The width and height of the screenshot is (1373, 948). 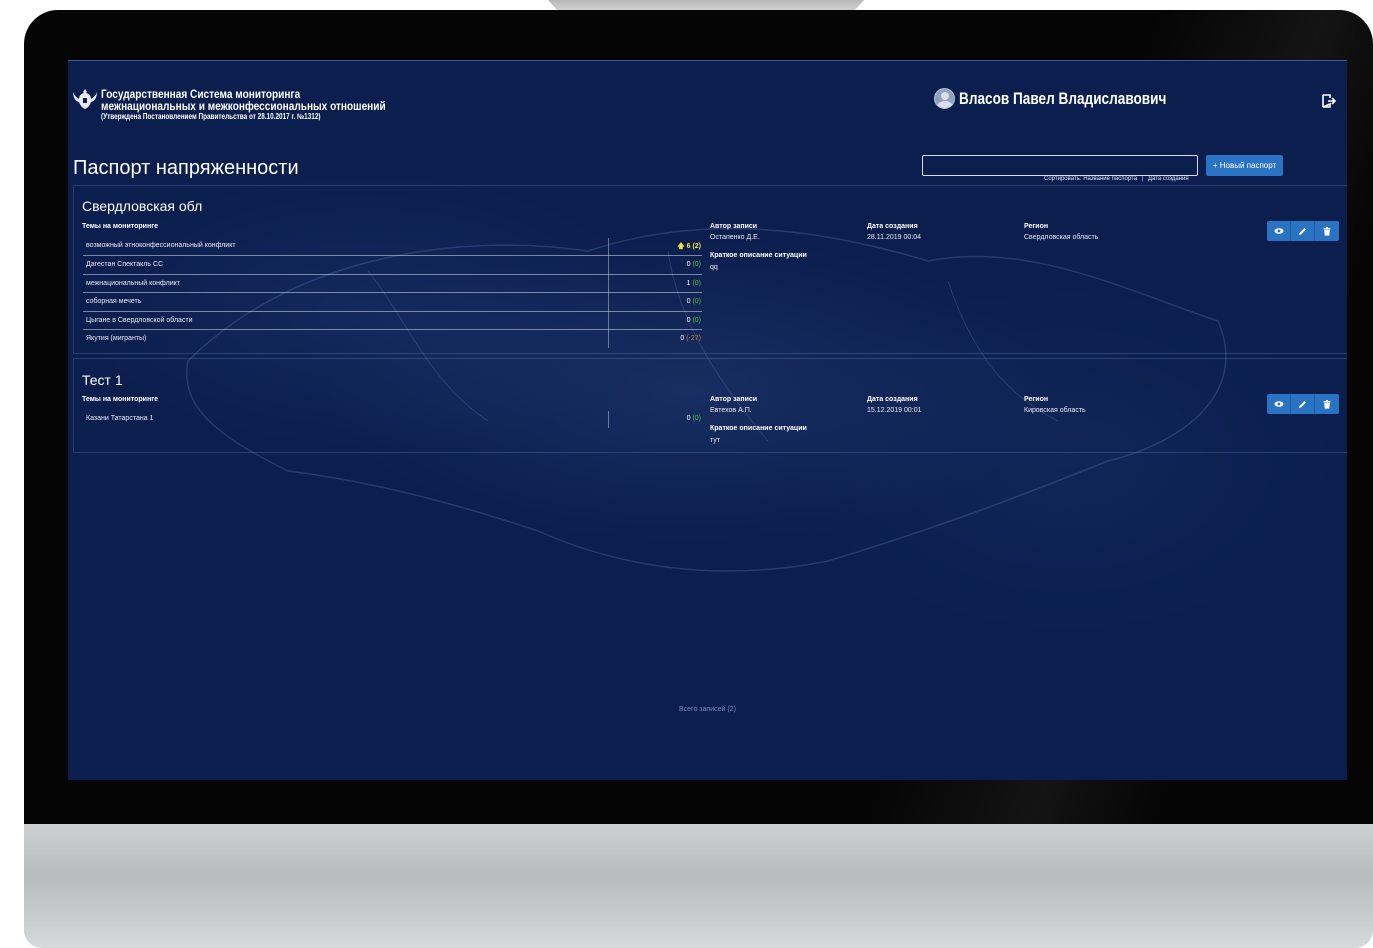 I want to click on sort-label: Сортировать:, so click(x=1063, y=179).